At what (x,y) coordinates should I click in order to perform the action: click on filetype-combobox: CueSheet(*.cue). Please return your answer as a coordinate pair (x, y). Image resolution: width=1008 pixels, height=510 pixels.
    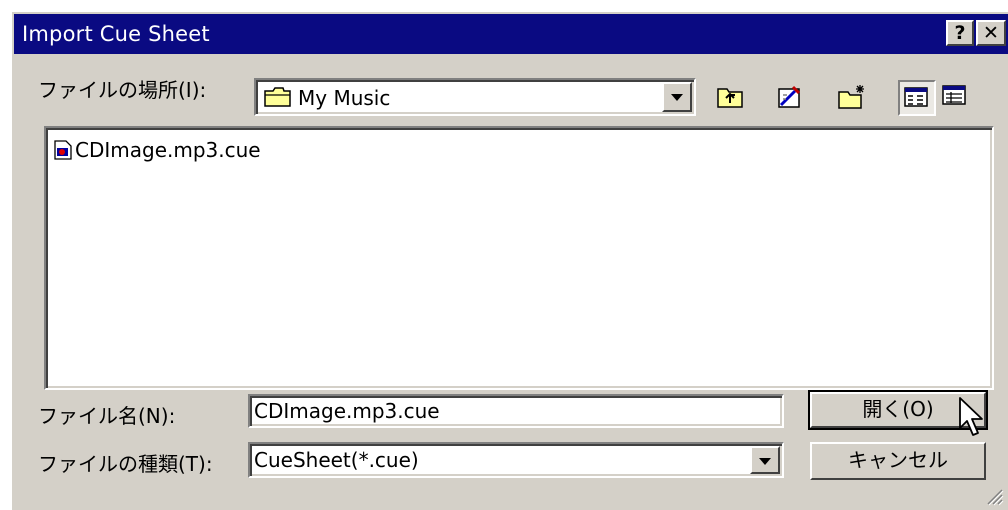
    Looking at the image, I should click on (516, 460).